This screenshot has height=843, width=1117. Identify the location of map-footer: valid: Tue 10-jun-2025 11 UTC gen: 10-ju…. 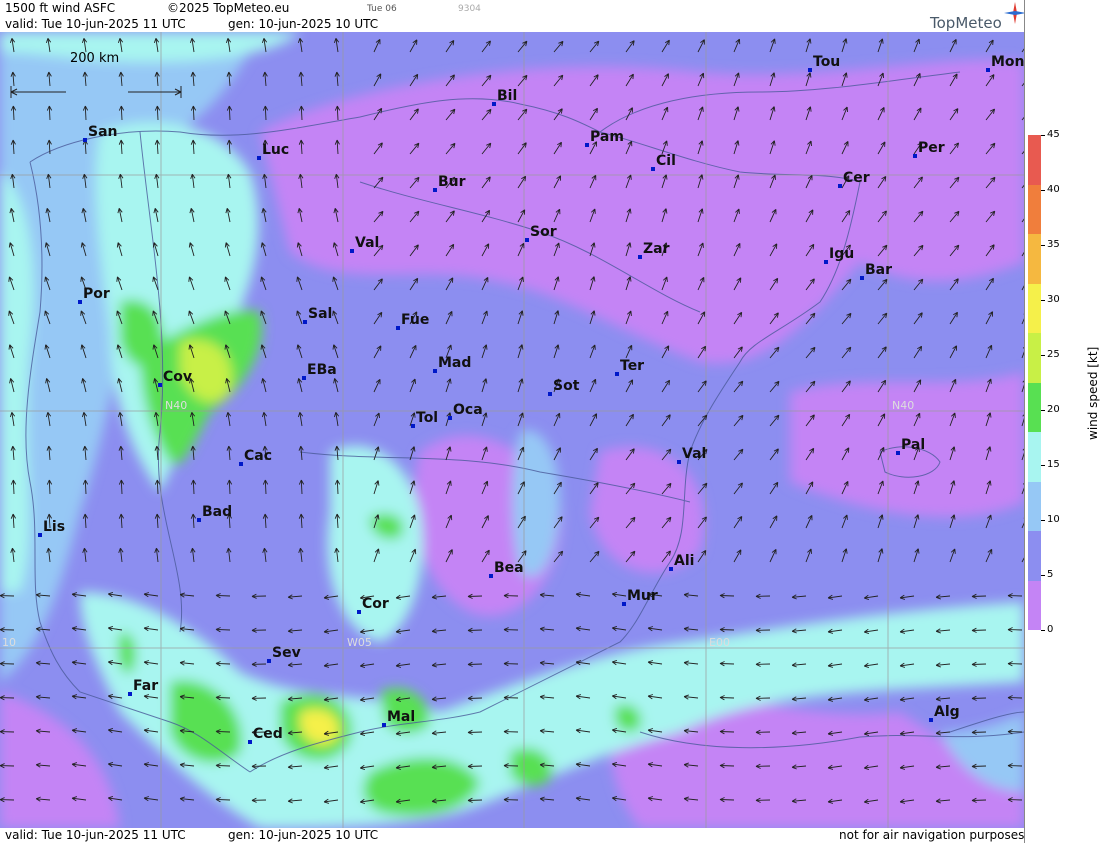
(512, 835).